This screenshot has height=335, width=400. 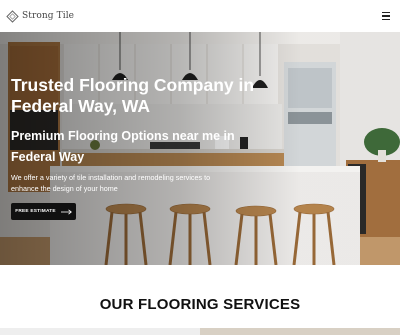 I want to click on tile-diamond-icon, so click(x=12, y=16).